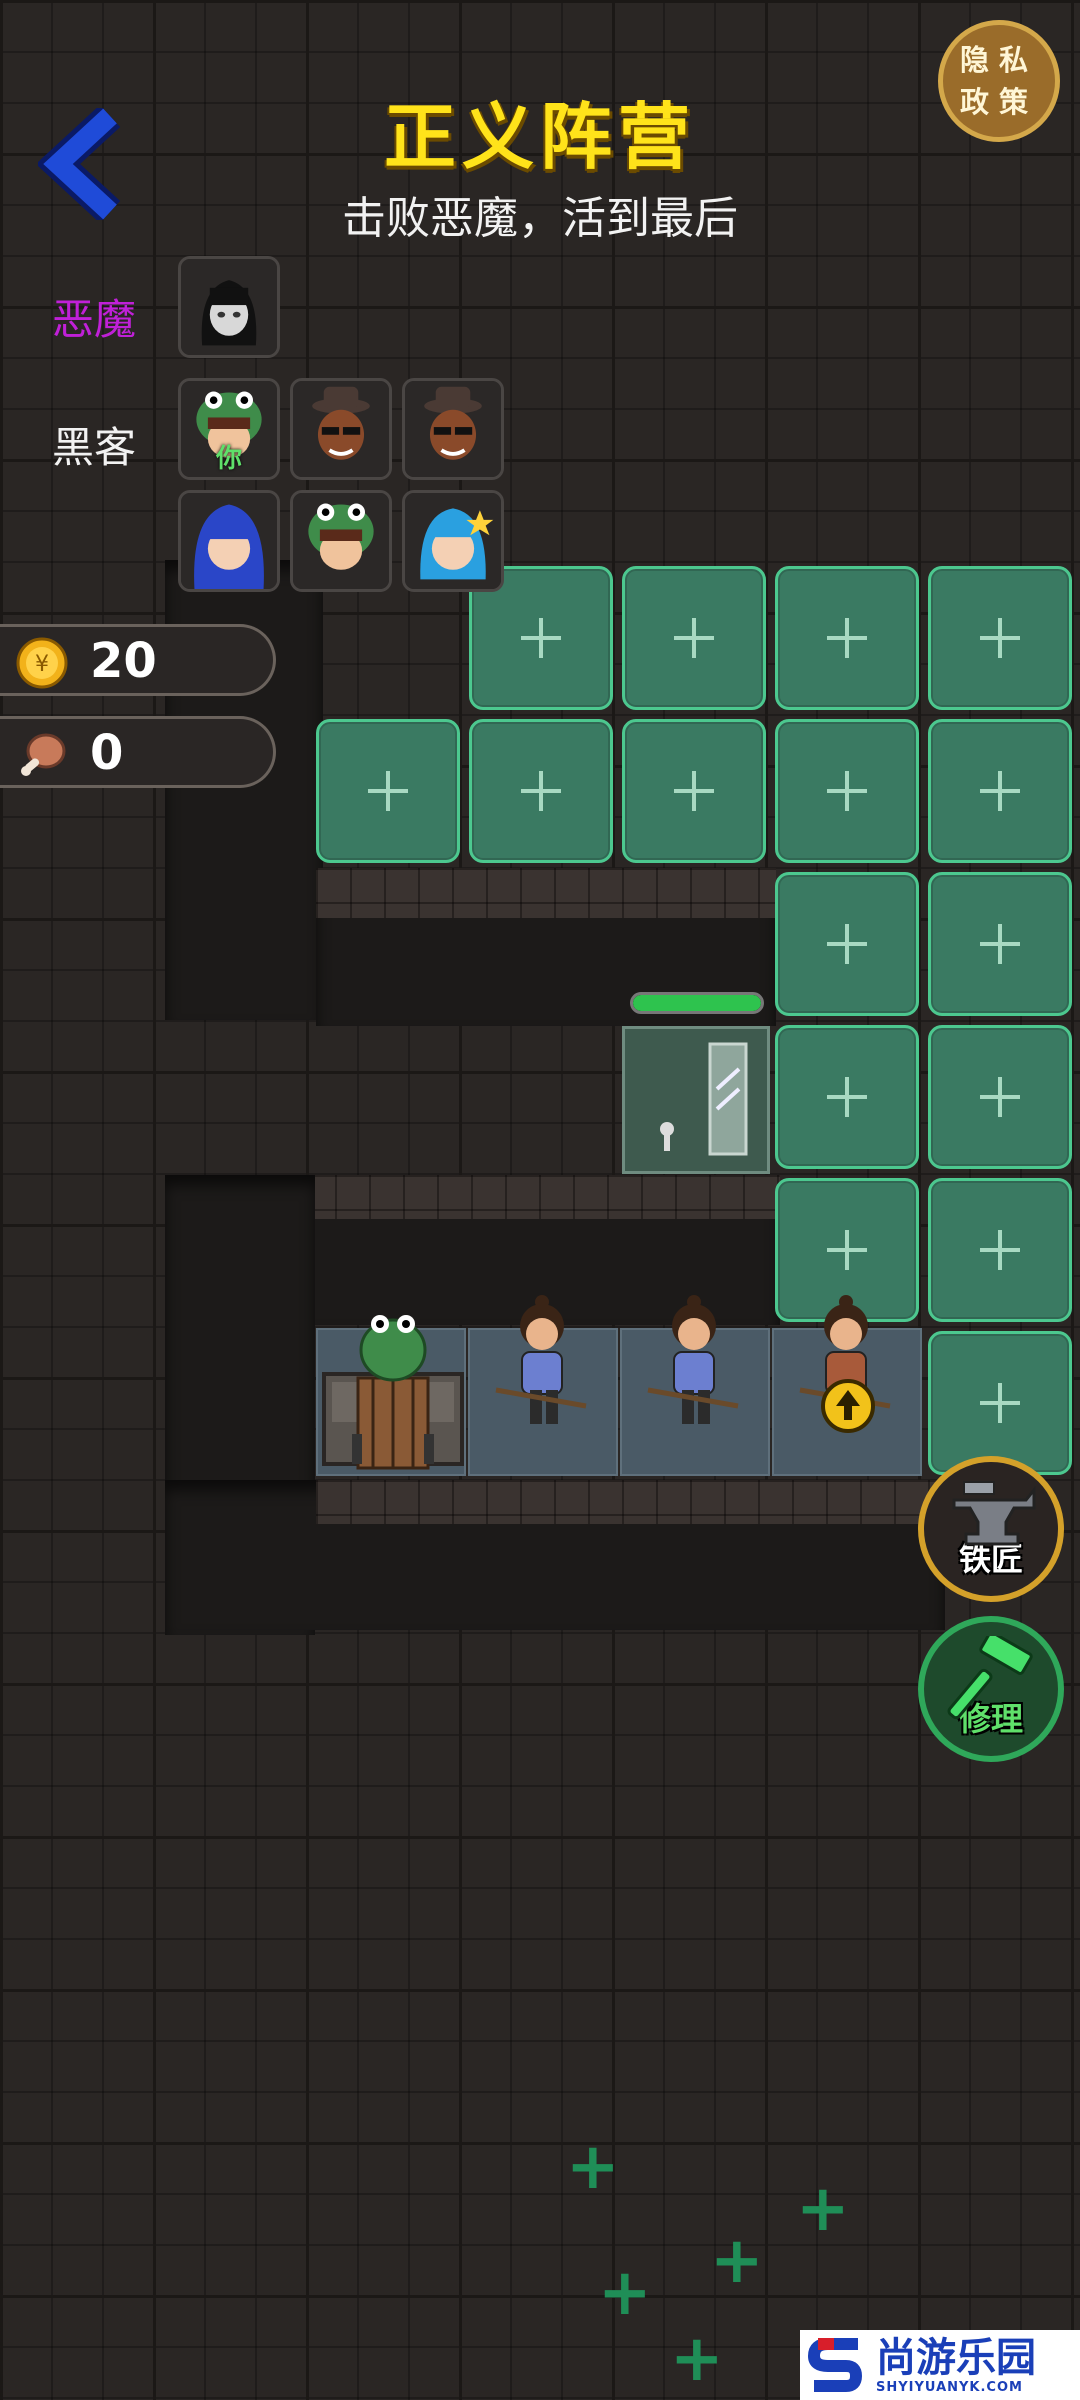  I want to click on privacy-line-1: 隐私, so click(998, 60).